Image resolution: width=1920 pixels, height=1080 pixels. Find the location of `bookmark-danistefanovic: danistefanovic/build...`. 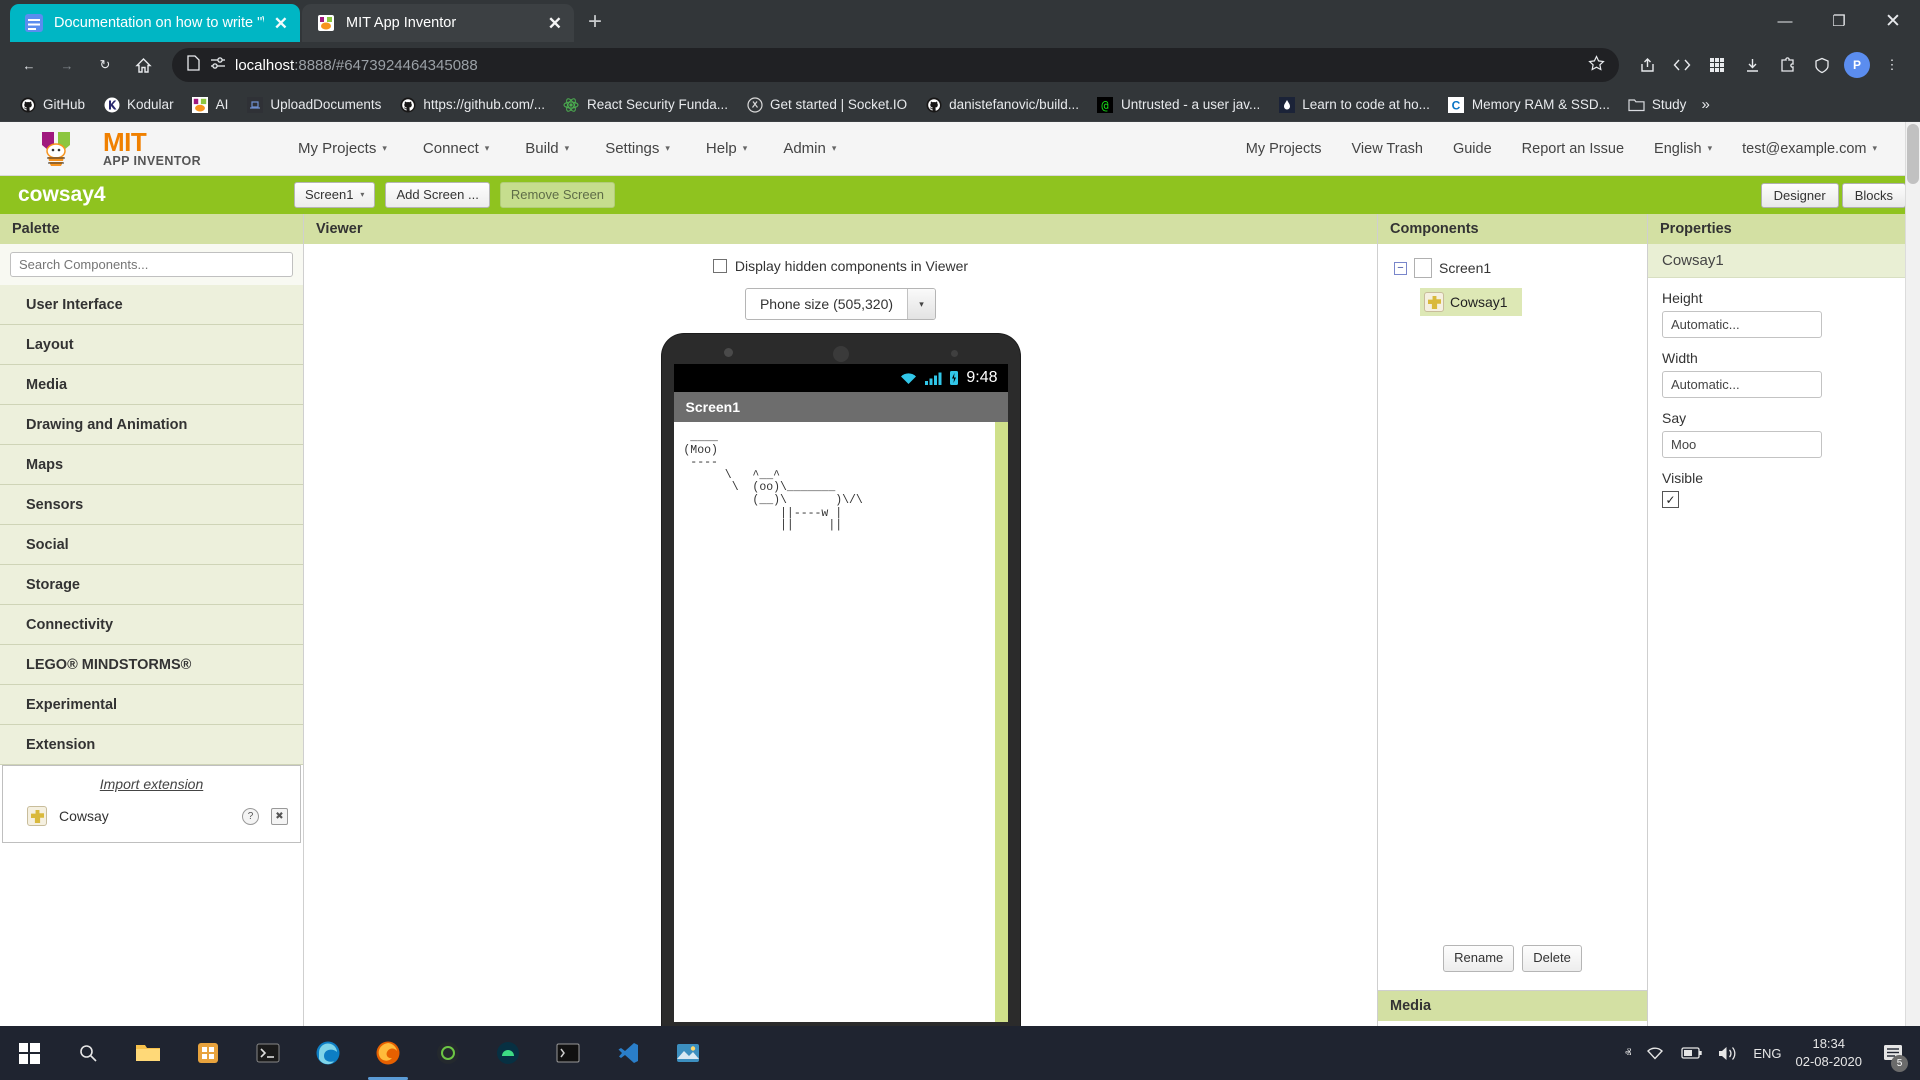

bookmark-danistefanovic: danistefanovic/build... is located at coordinates (1002, 104).